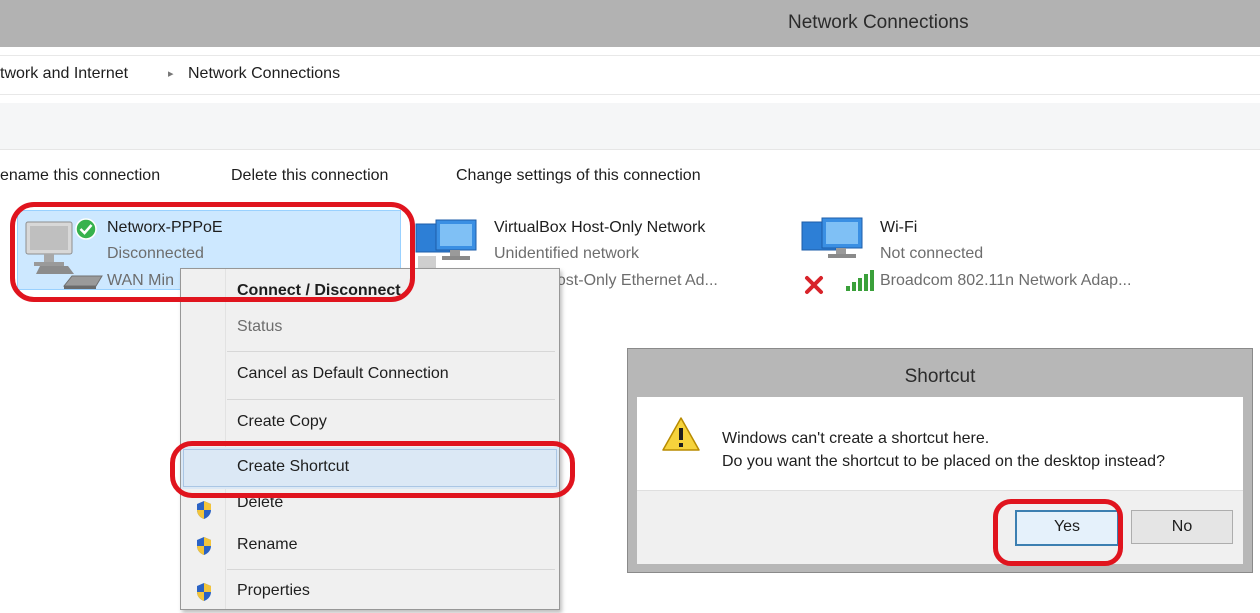 The image size is (1260, 613). I want to click on menu-item-label: Cancel as Default Connection, so click(343, 373).